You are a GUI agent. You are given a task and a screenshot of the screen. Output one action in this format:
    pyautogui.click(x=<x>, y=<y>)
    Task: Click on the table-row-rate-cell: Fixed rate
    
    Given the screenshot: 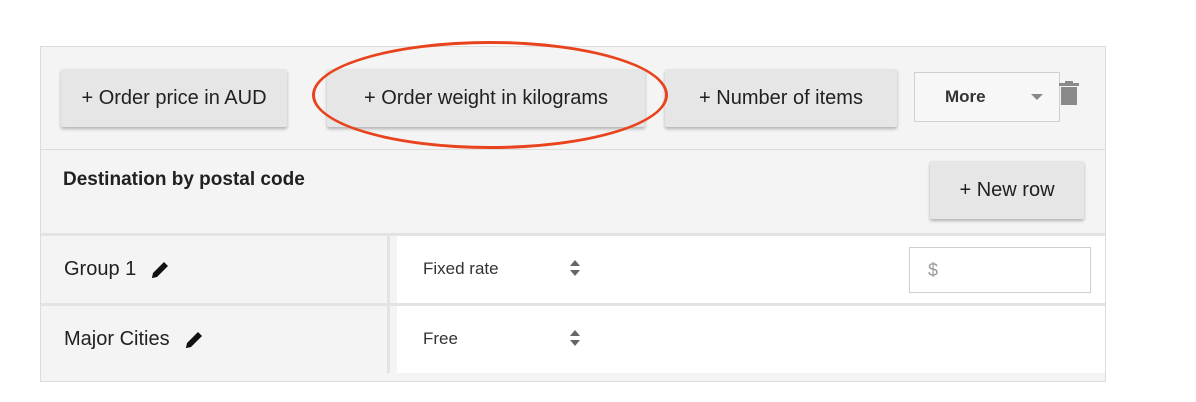 What is the action you would take?
    pyautogui.click(x=751, y=269)
    